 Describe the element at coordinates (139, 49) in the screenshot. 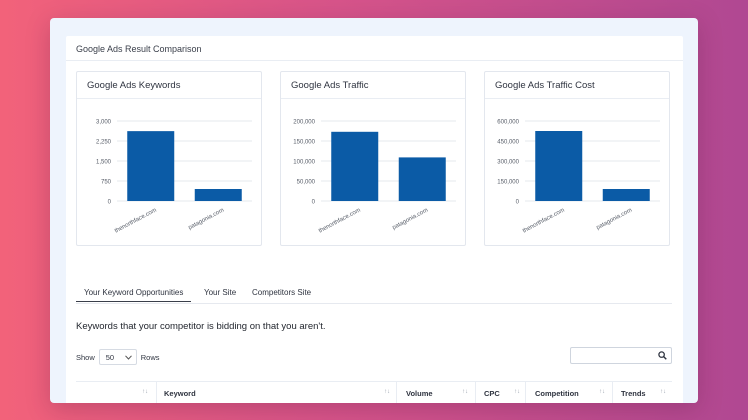

I see `comparison-title: Google Ads Result Comparison` at that location.